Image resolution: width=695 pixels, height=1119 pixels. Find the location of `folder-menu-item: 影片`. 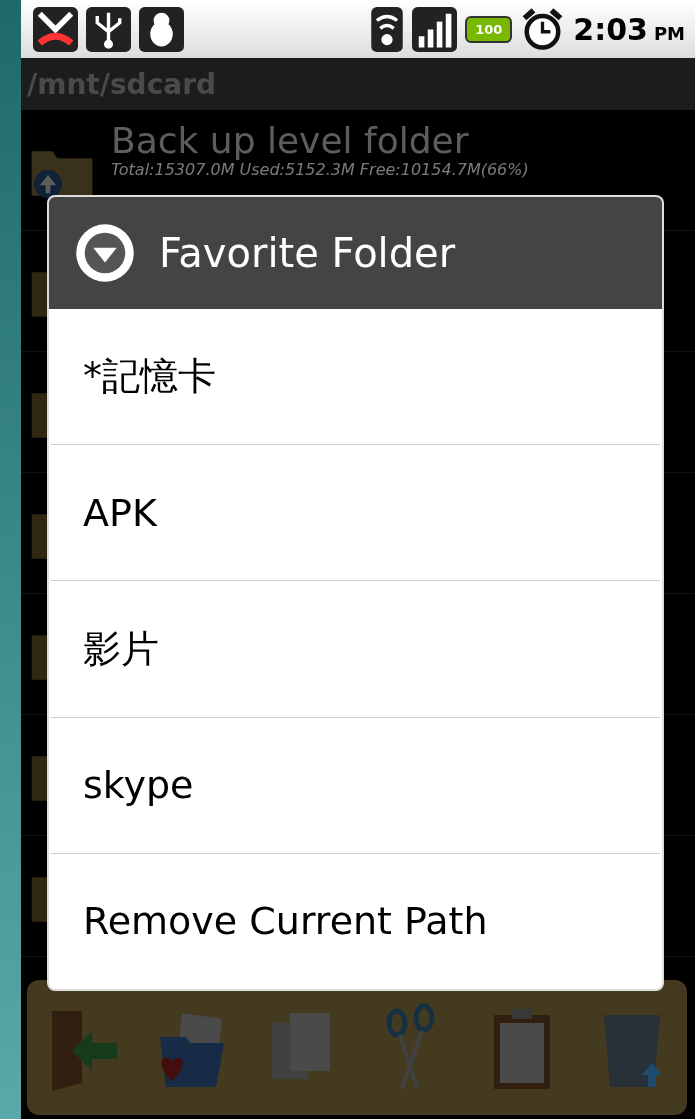

folder-menu-item: 影片 is located at coordinates (355, 649).